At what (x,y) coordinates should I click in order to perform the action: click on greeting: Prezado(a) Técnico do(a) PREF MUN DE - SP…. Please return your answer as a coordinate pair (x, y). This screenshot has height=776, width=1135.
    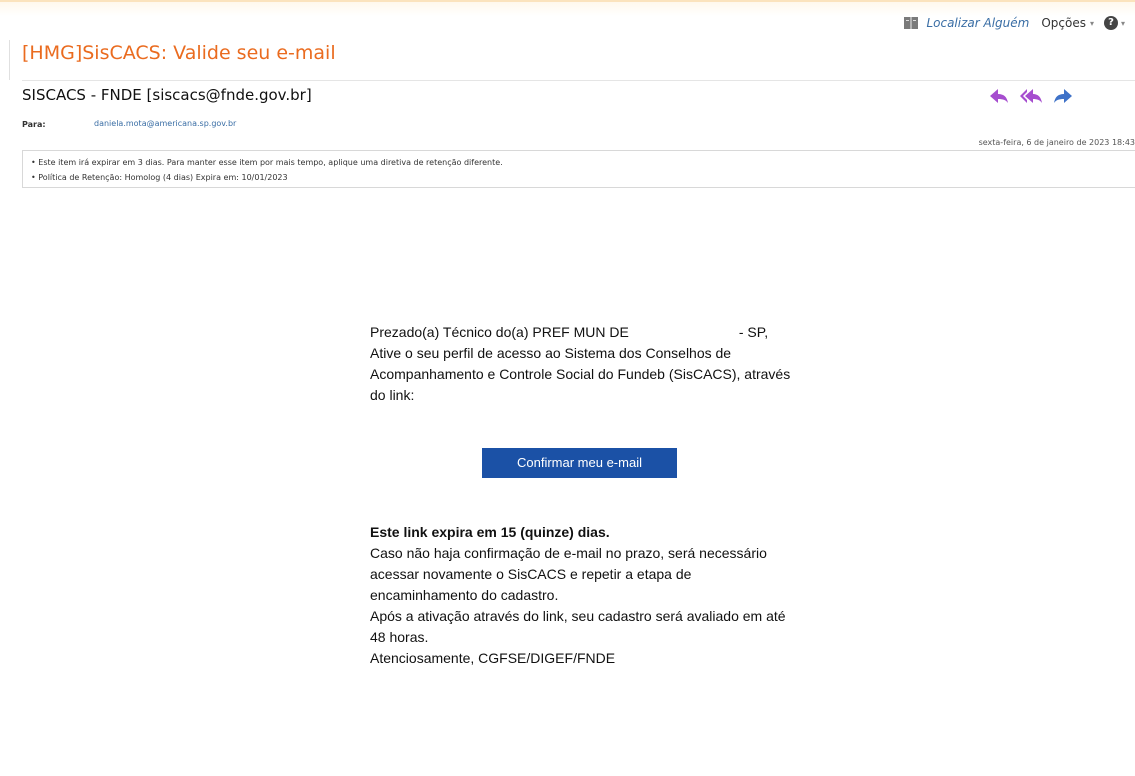
    Looking at the image, I should click on (585, 332).